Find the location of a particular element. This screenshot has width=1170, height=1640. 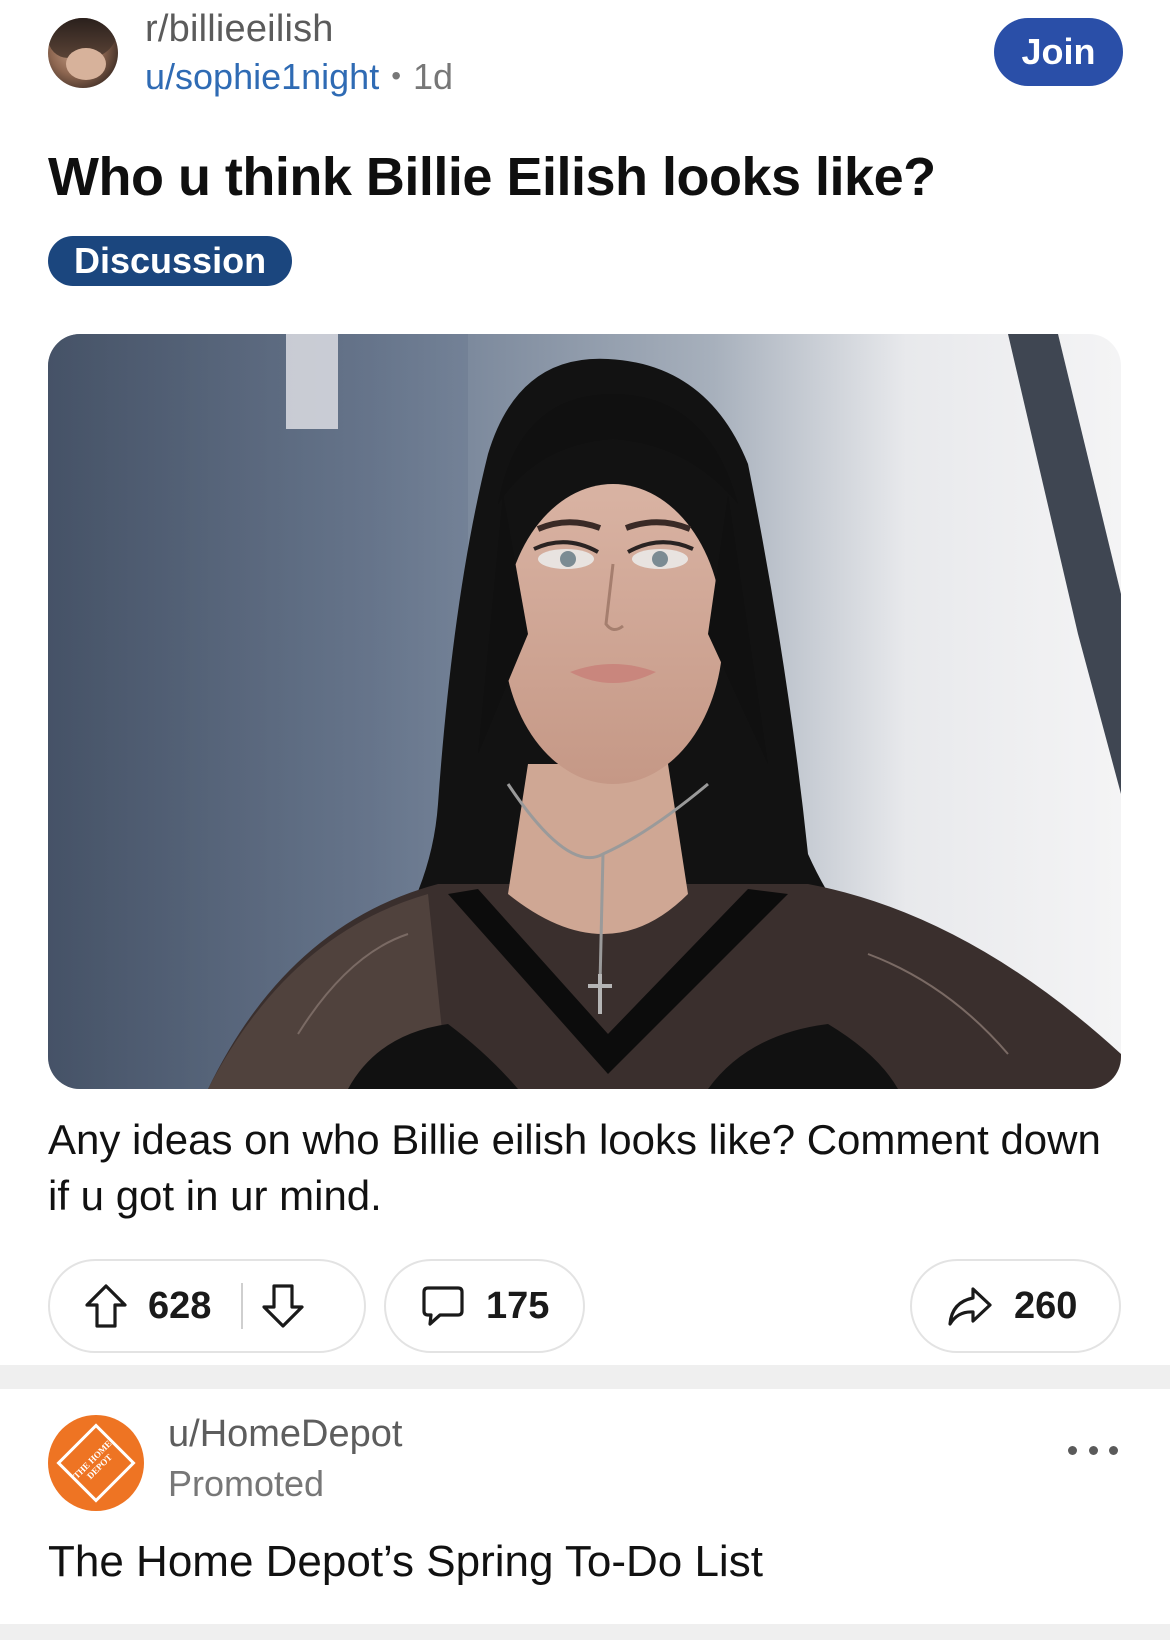

promoted-author: u/HomeDepot is located at coordinates (285, 1434).